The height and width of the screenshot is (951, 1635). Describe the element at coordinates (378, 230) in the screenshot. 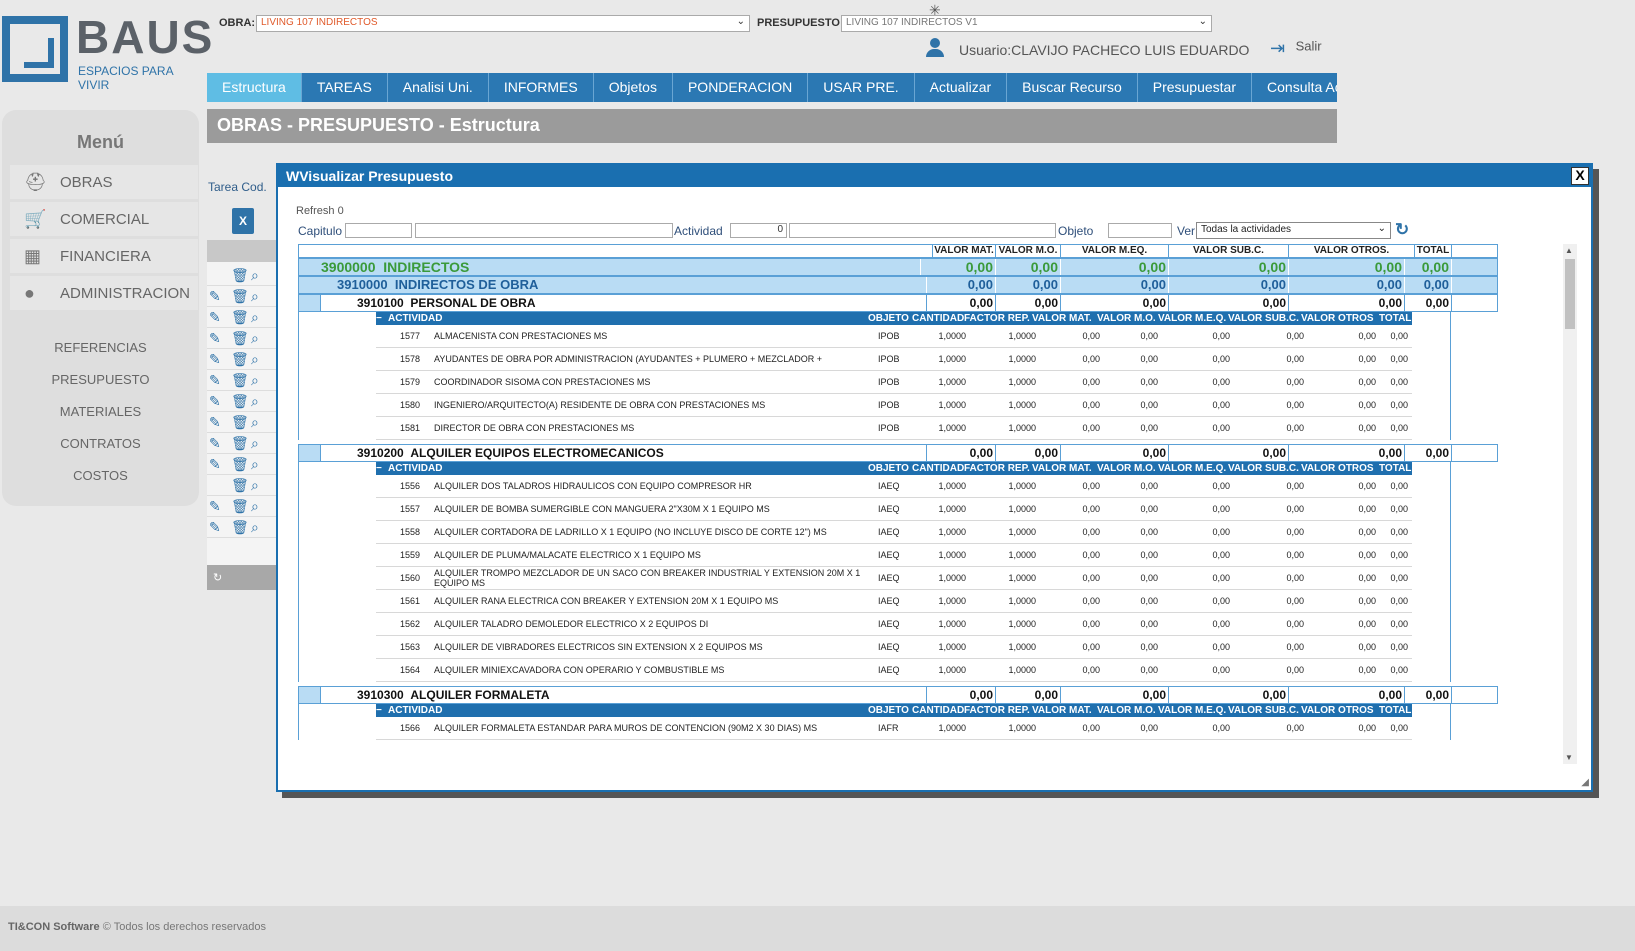

I see `capitulo-code-input` at that location.